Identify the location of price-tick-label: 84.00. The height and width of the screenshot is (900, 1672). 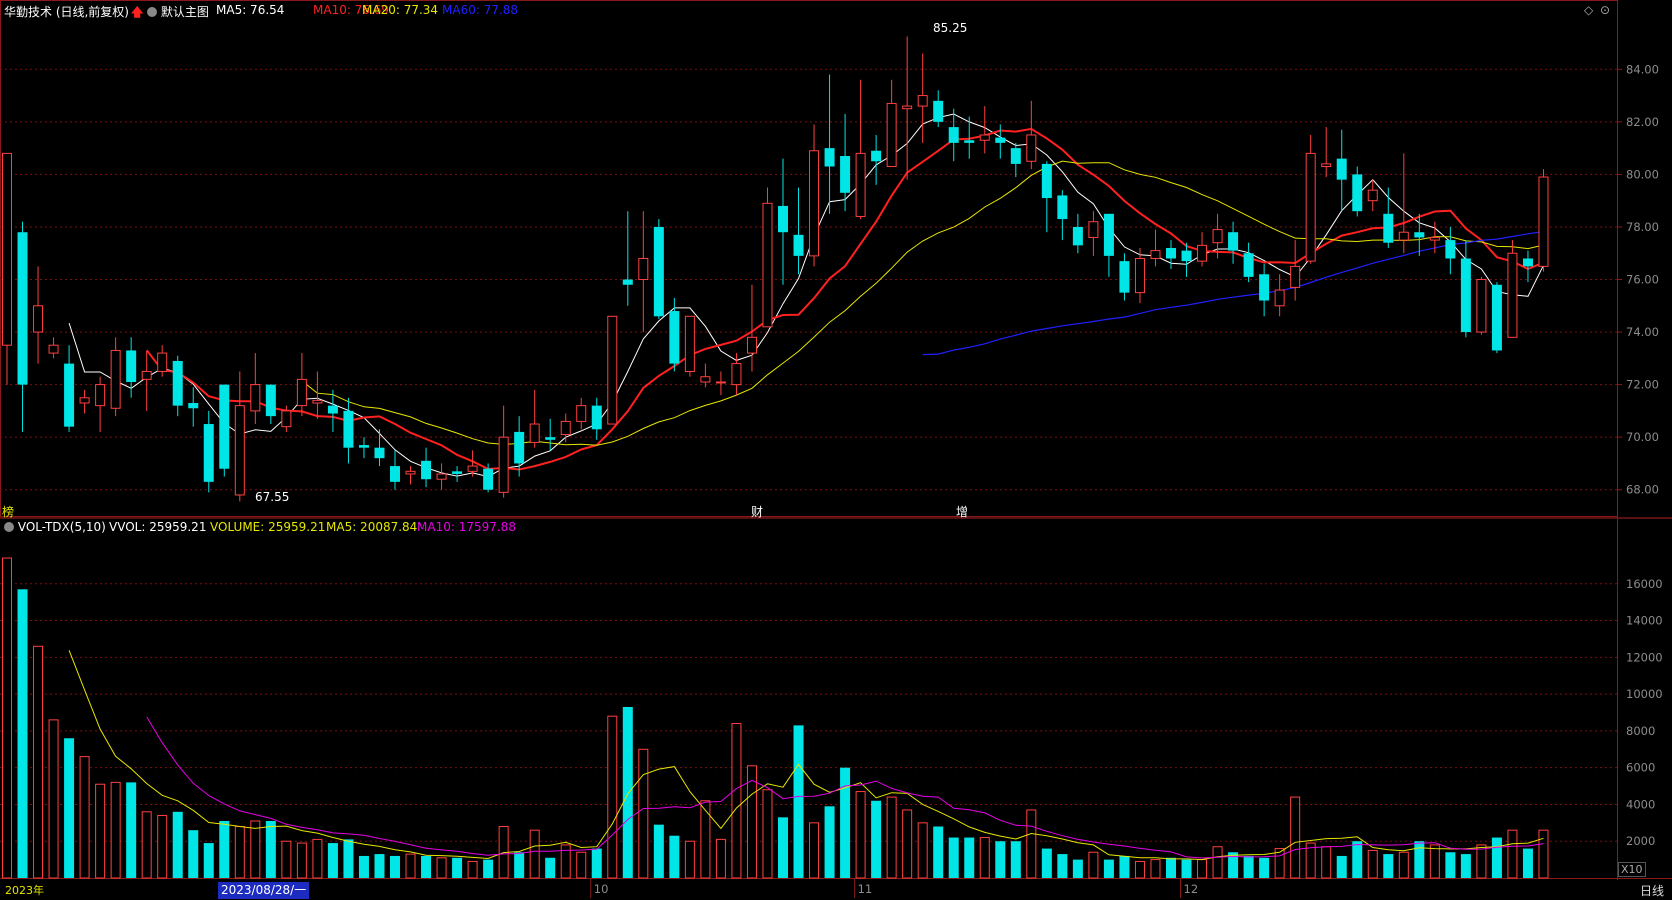
(1642, 69).